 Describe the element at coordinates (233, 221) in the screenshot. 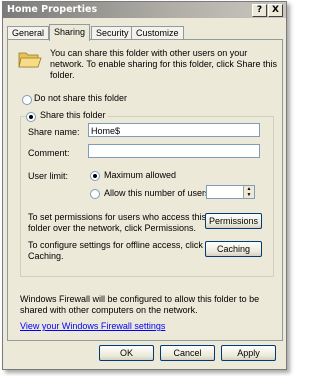

I see `permissions-button: Permissions` at that location.